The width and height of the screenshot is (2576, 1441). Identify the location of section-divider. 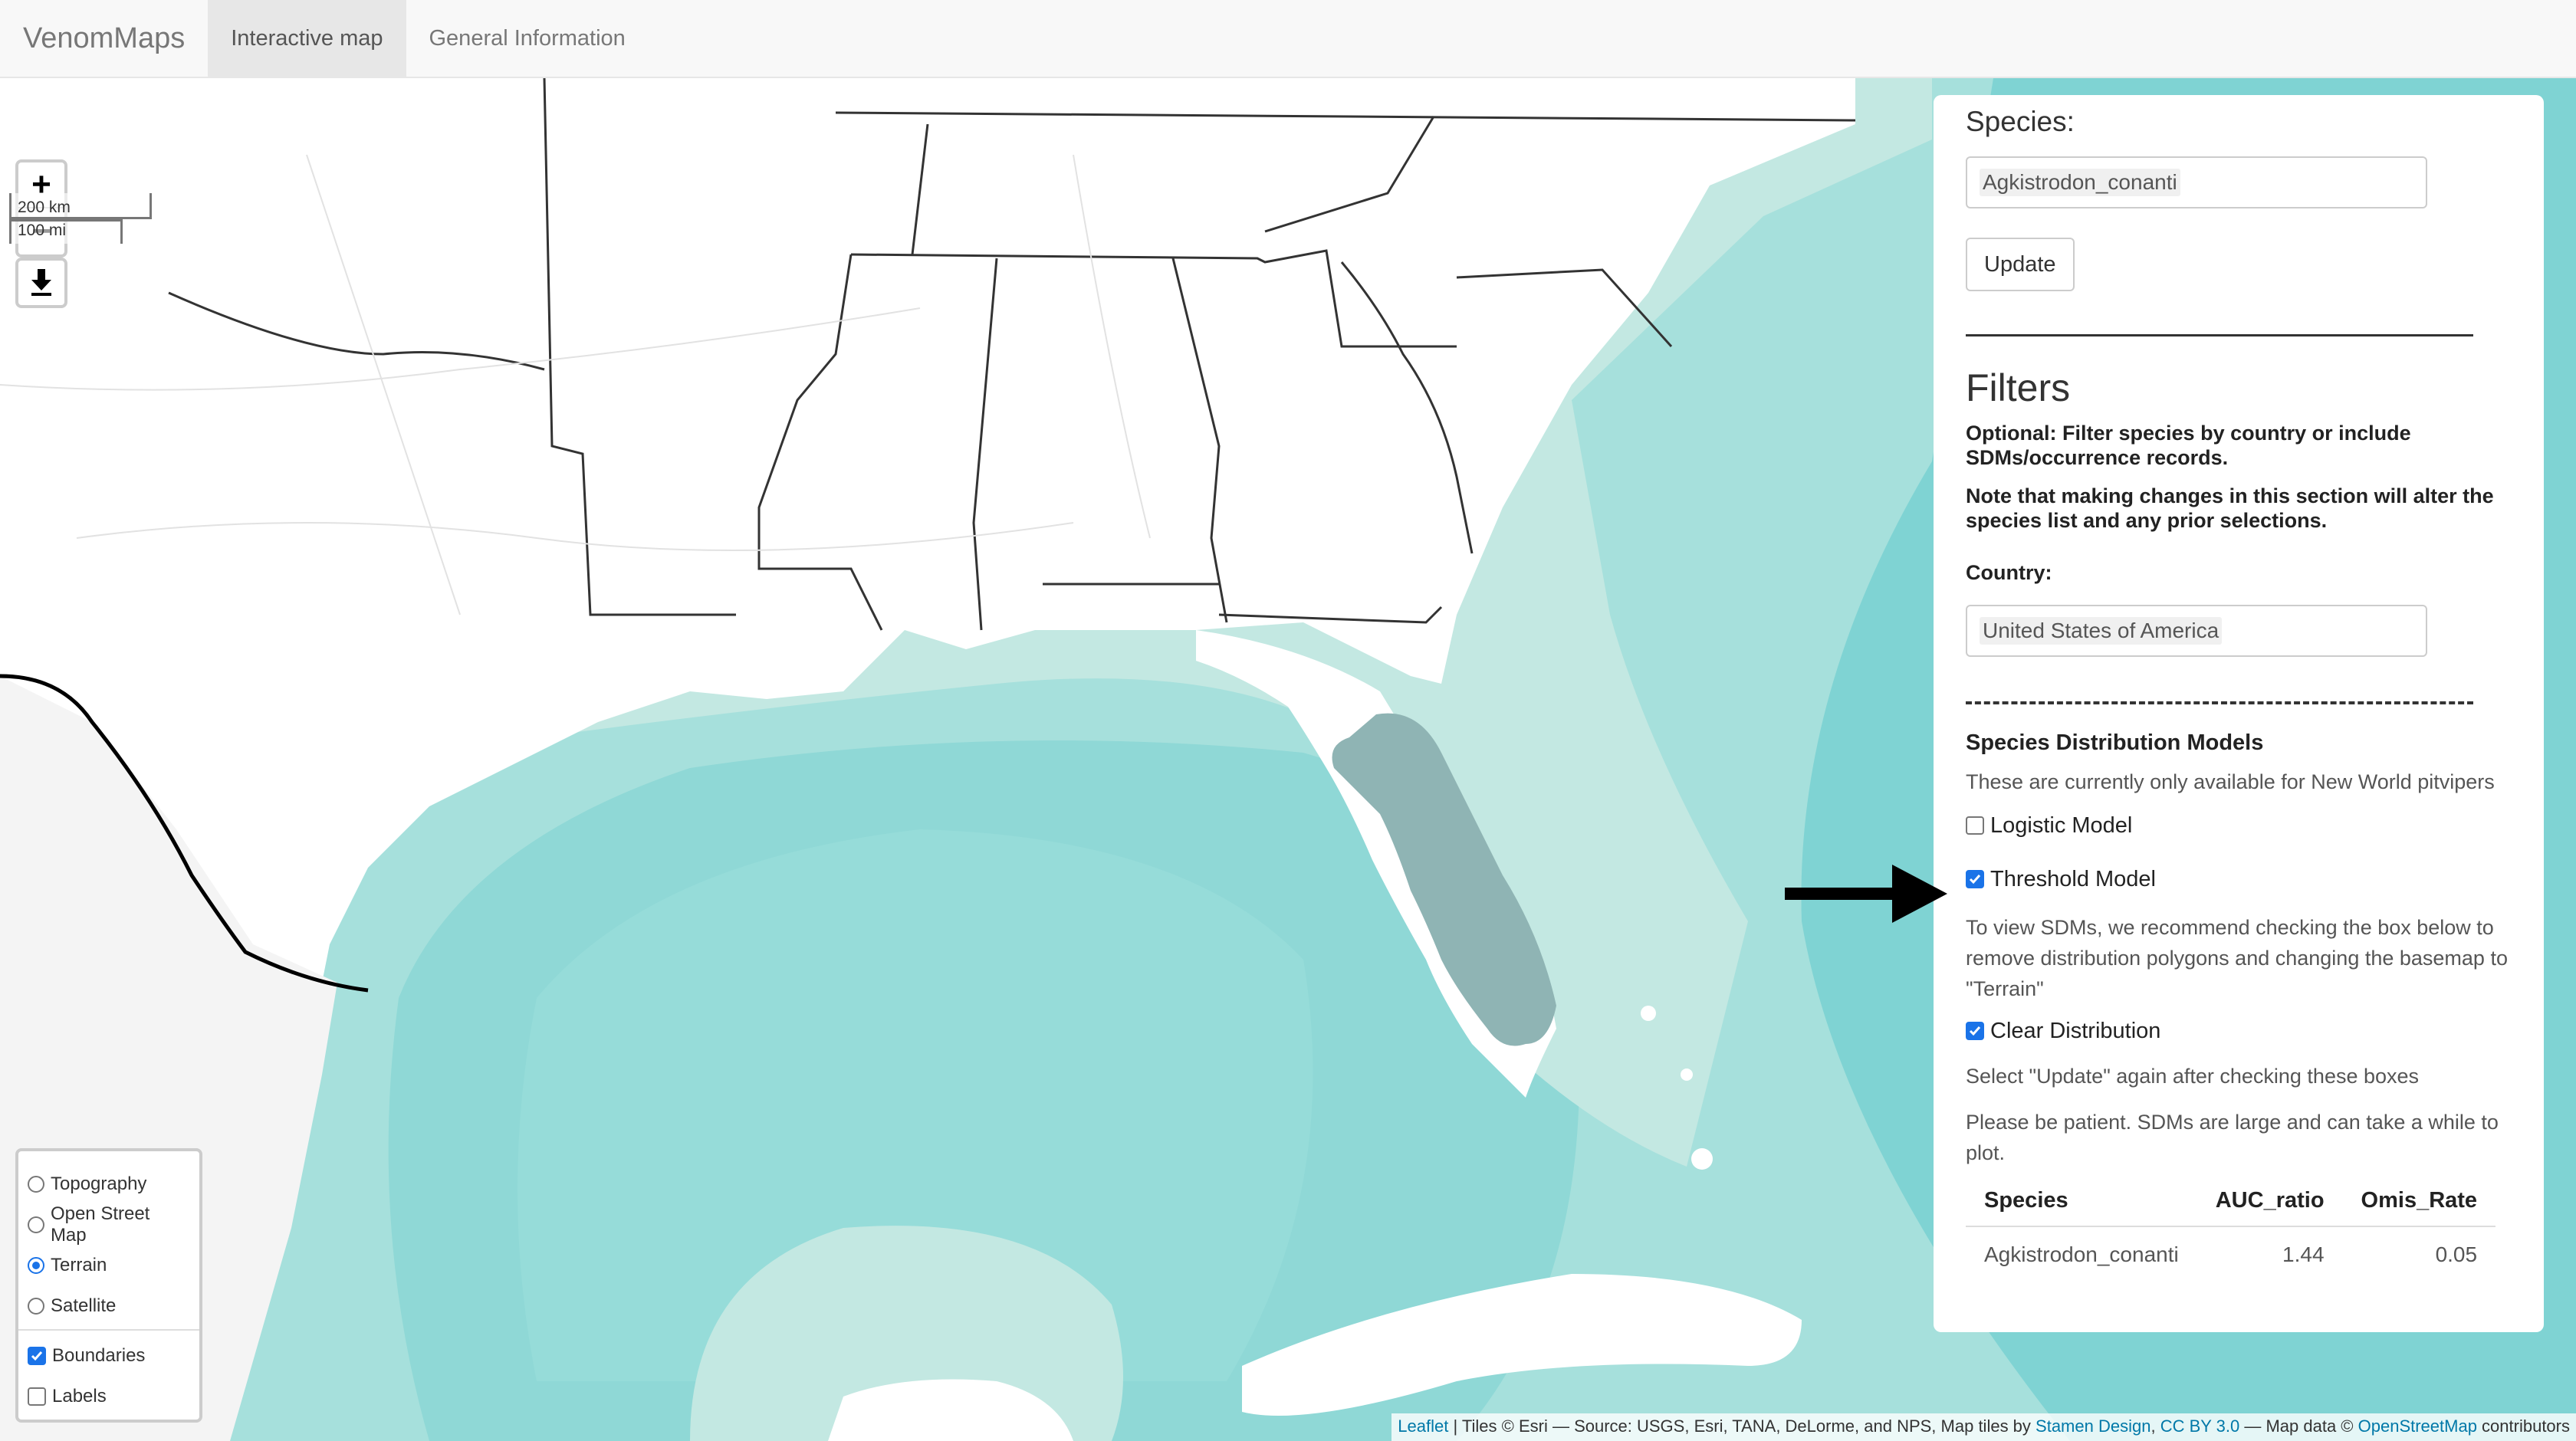
(2219, 335).